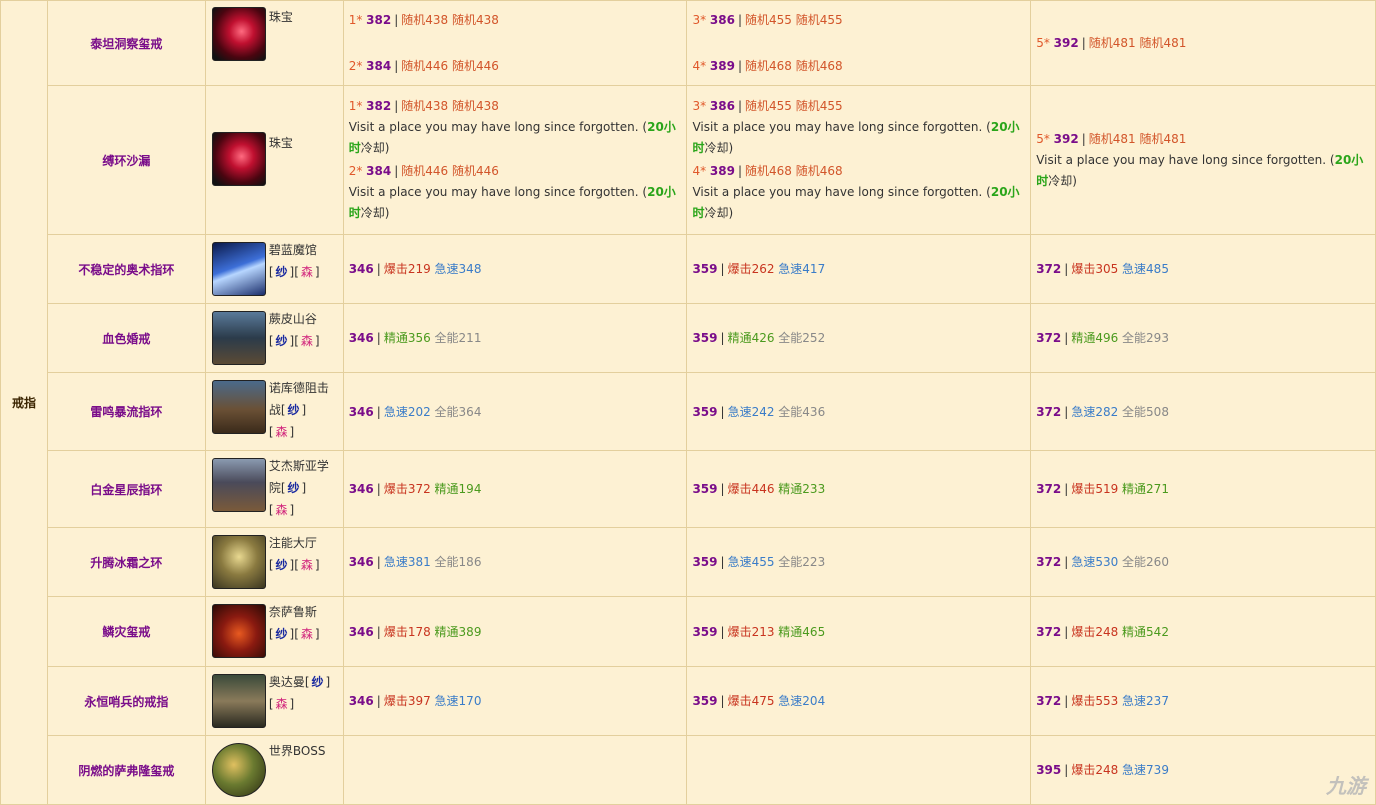 Image resolution: width=1376 pixels, height=805 pixels. I want to click on item-name-label: 永恒哨兵的戒指, so click(126, 701).